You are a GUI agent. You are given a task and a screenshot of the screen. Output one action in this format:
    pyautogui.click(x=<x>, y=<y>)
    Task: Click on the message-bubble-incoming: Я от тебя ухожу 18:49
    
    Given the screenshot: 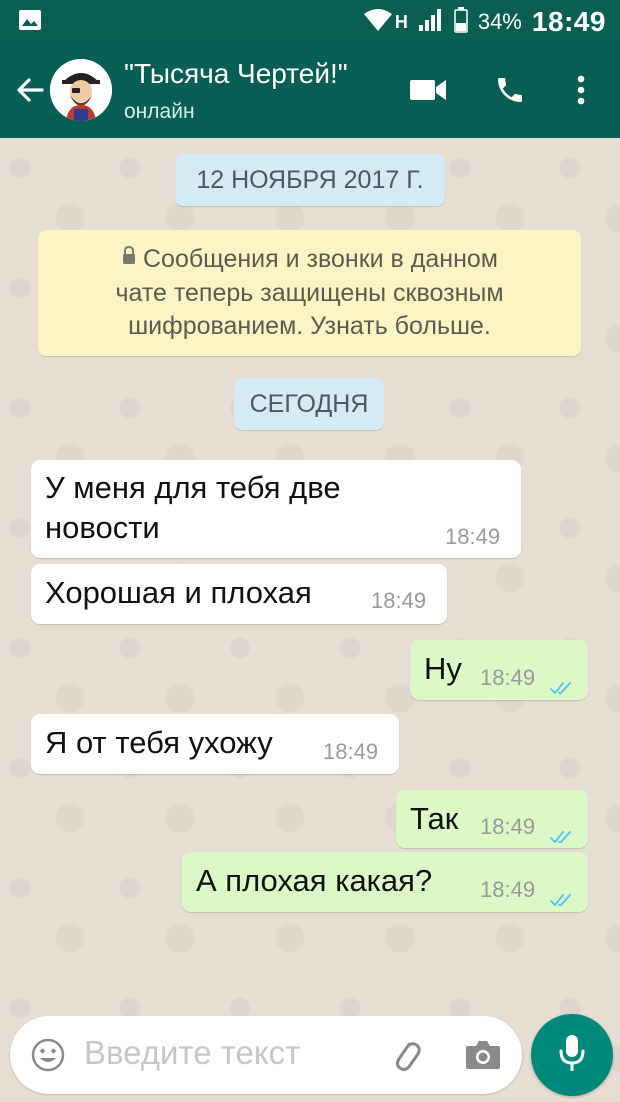 What is the action you would take?
    pyautogui.click(x=215, y=744)
    